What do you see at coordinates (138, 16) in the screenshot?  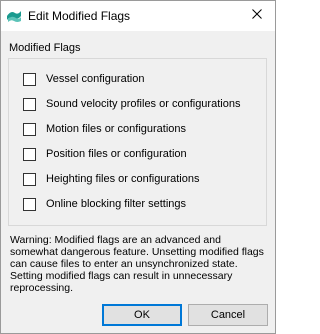 I see `title-bar: Edit Modified Flags` at bounding box center [138, 16].